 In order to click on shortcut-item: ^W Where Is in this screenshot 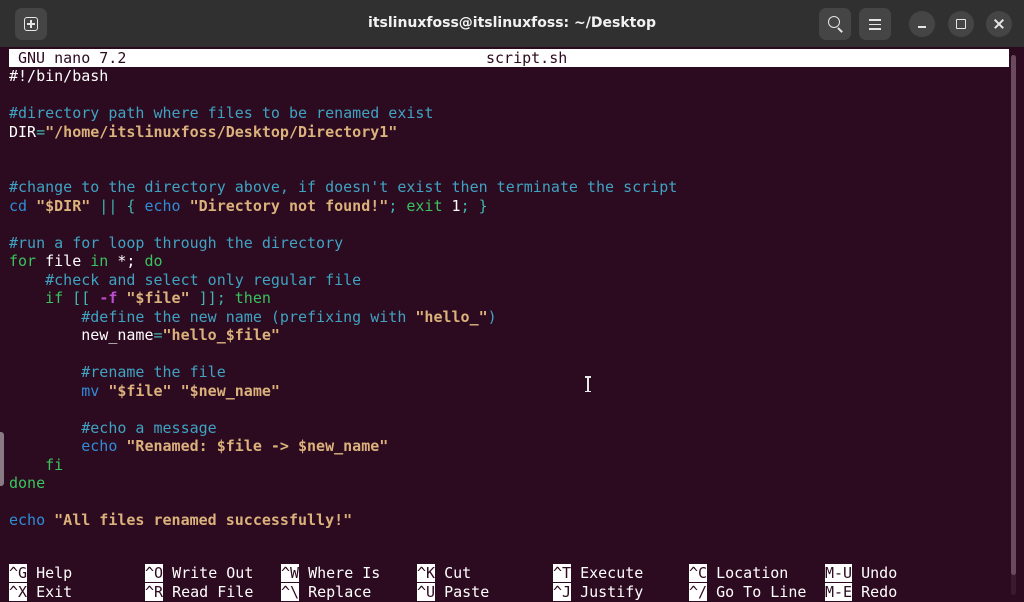, I will do `click(330, 573)`.